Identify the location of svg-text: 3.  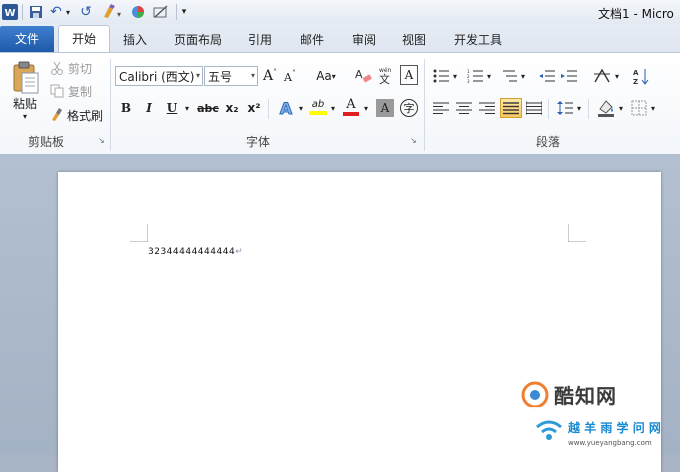
(468, 81).